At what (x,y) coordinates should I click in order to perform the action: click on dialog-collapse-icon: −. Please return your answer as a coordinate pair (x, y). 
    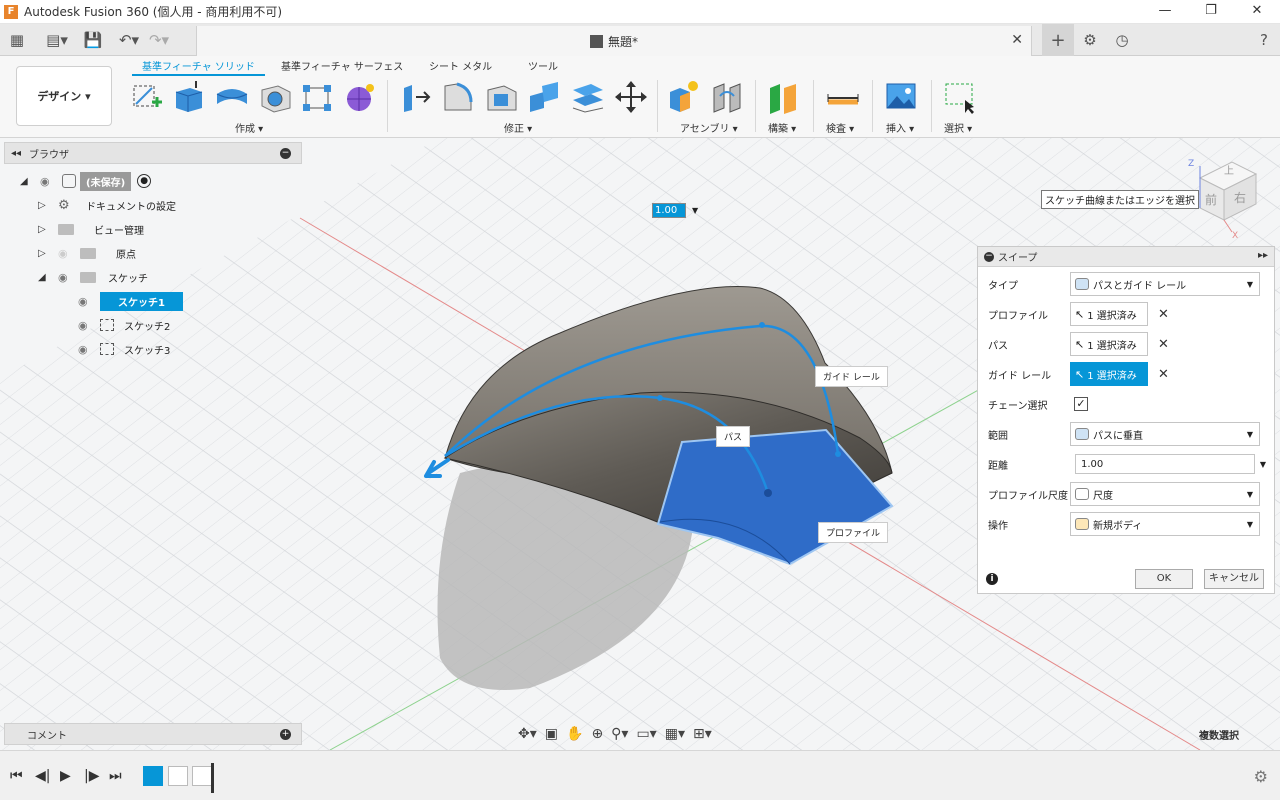
    Looking at the image, I should click on (989, 256).